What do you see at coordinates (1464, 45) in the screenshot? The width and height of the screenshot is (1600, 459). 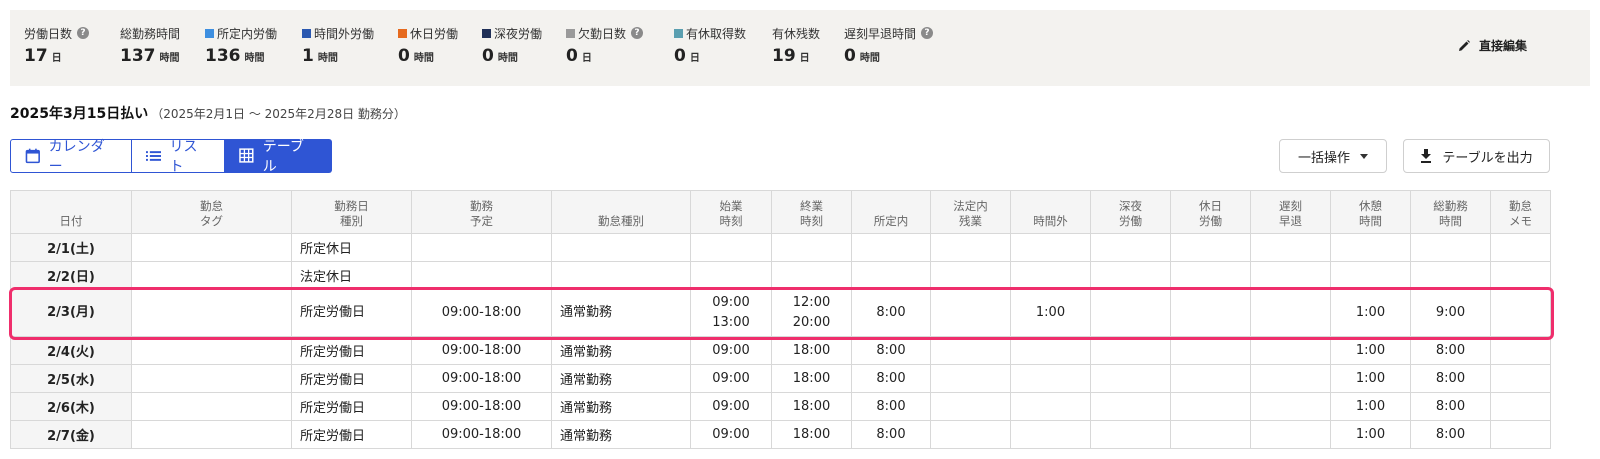 I see `pencil-icon` at bounding box center [1464, 45].